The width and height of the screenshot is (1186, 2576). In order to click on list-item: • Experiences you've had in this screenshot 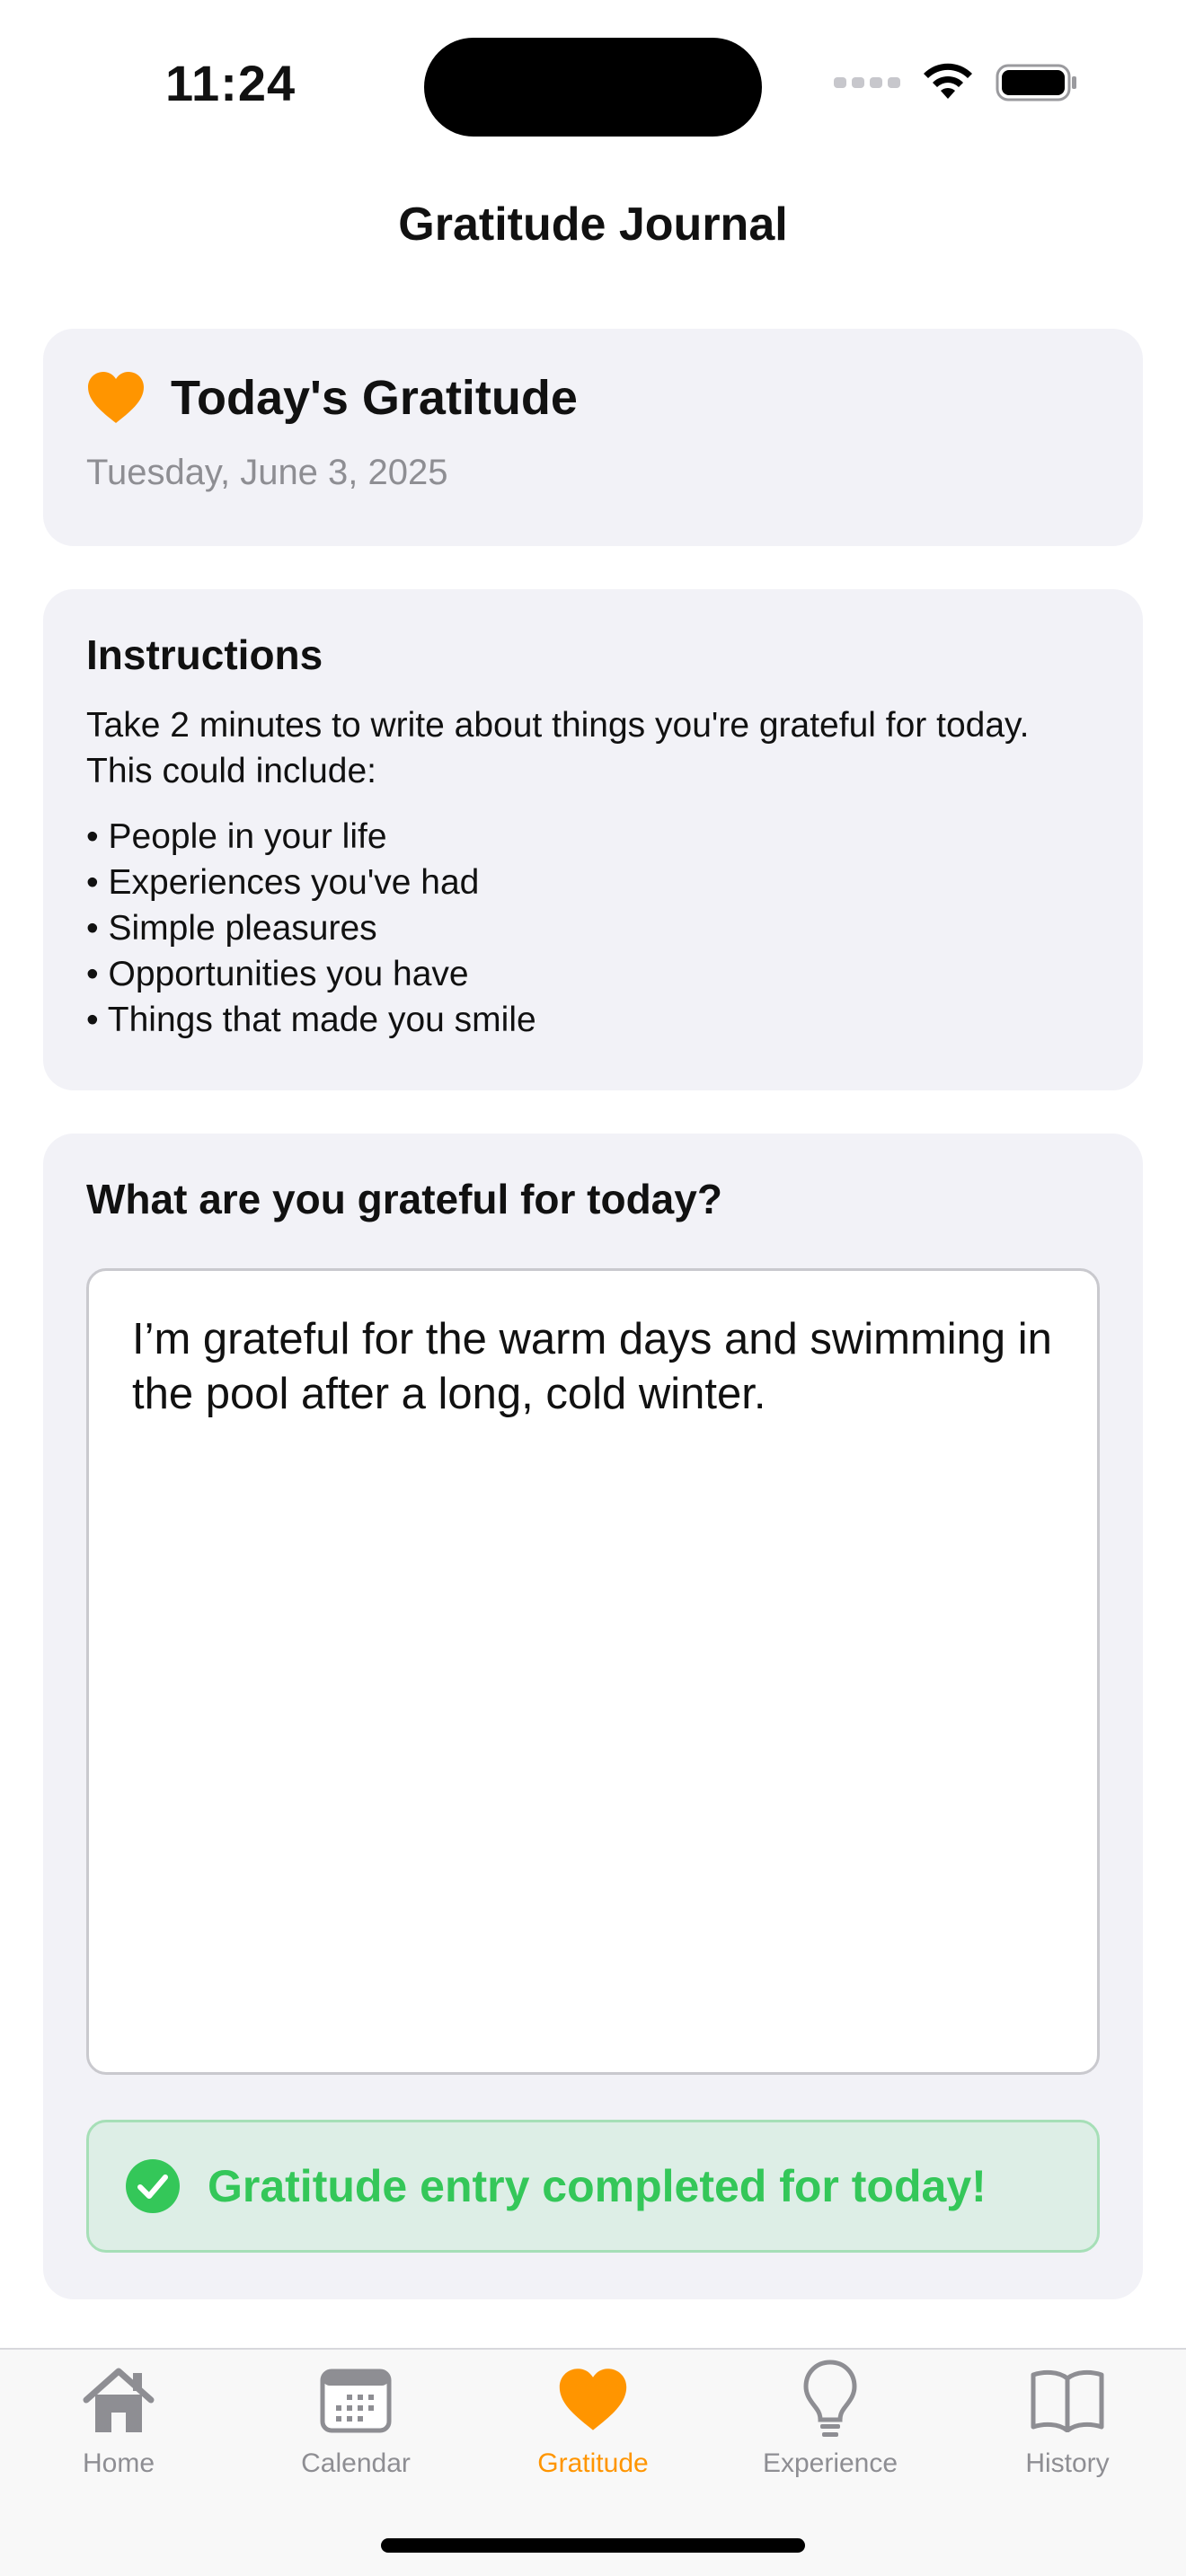, I will do `click(283, 882)`.